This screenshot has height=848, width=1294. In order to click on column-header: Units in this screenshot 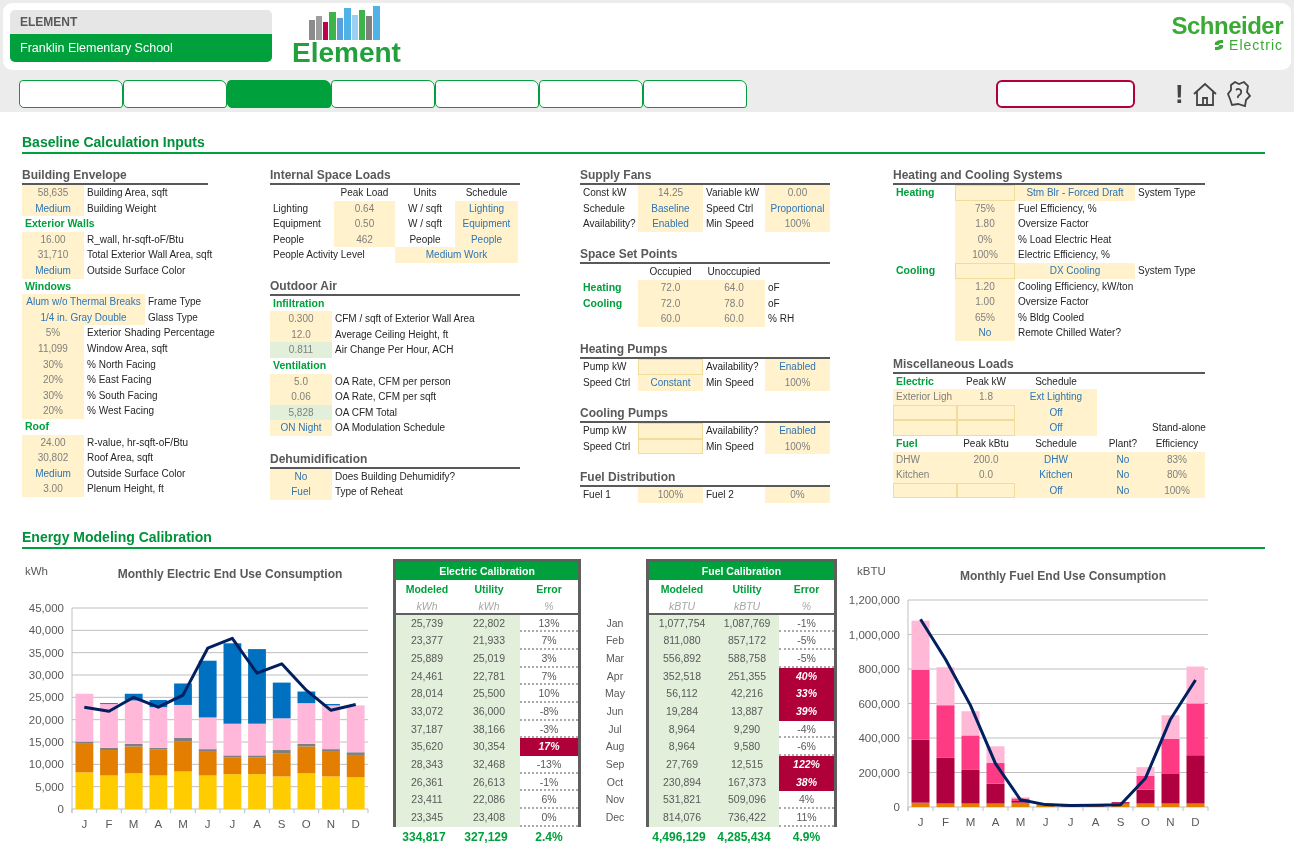, I will do `click(425, 193)`.